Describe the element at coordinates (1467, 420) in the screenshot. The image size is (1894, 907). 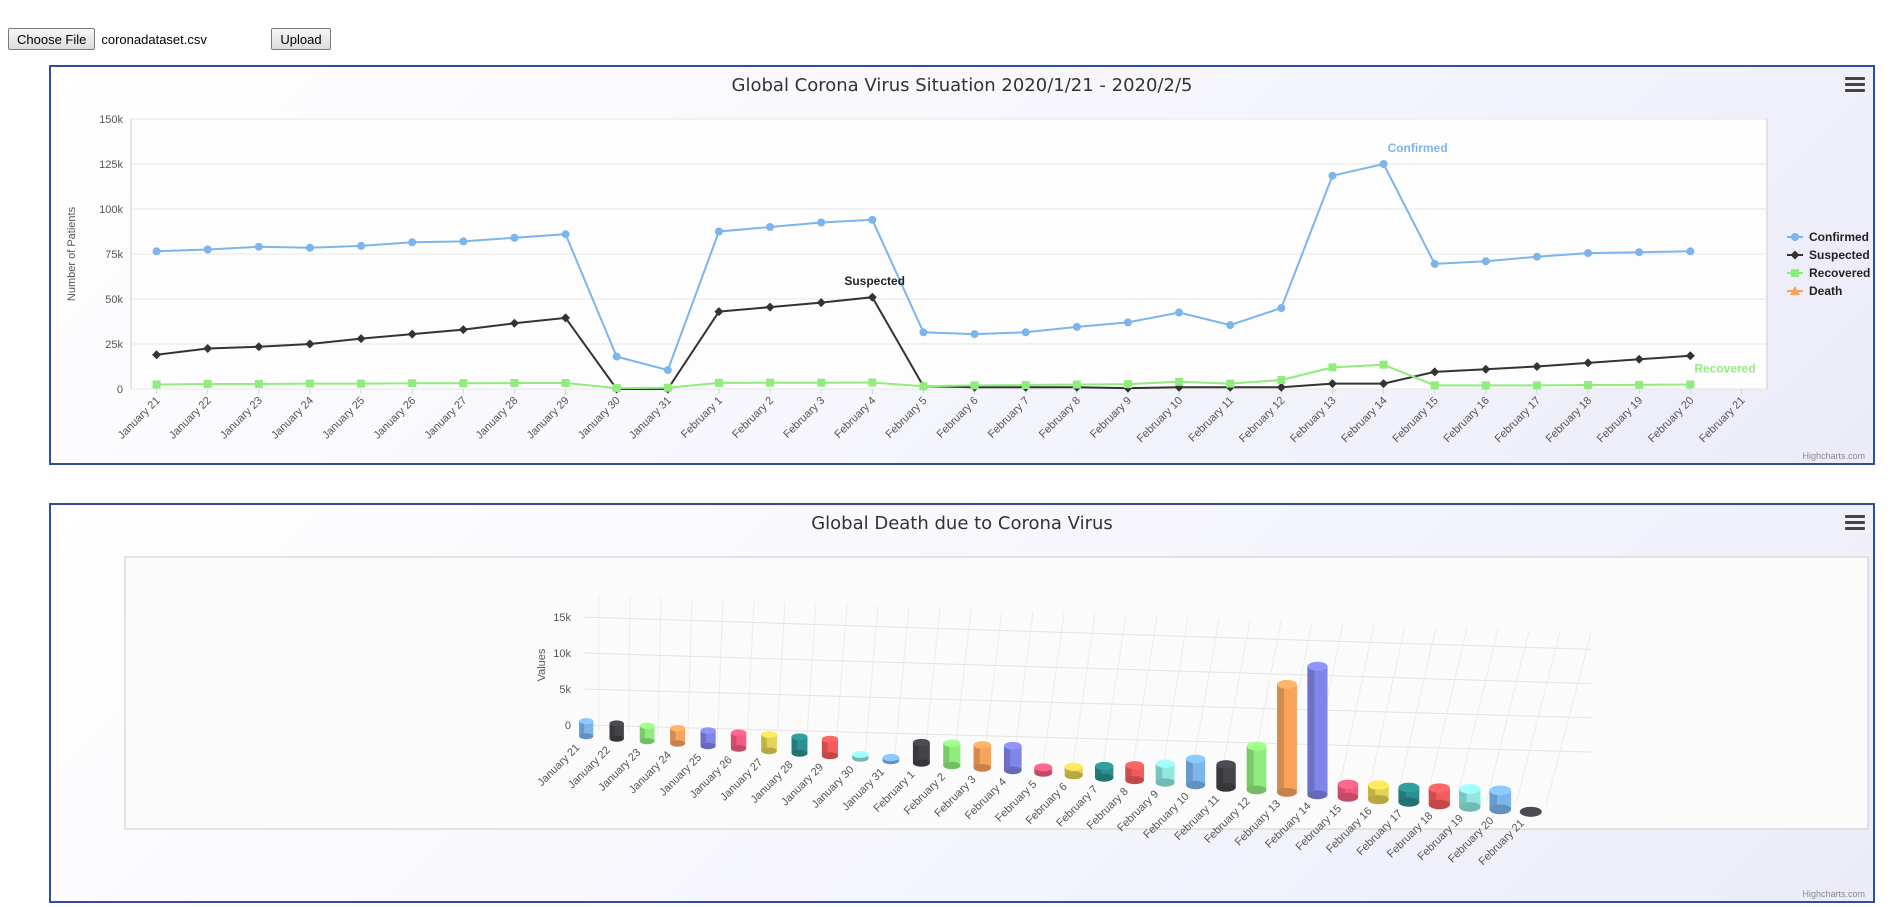
I see `x-tick-label: February 16` at that location.